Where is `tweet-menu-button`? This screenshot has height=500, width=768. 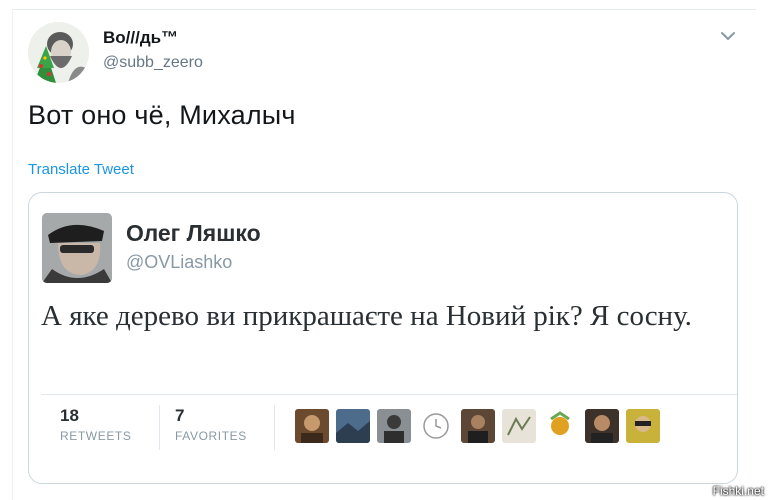 tweet-menu-button is located at coordinates (728, 36).